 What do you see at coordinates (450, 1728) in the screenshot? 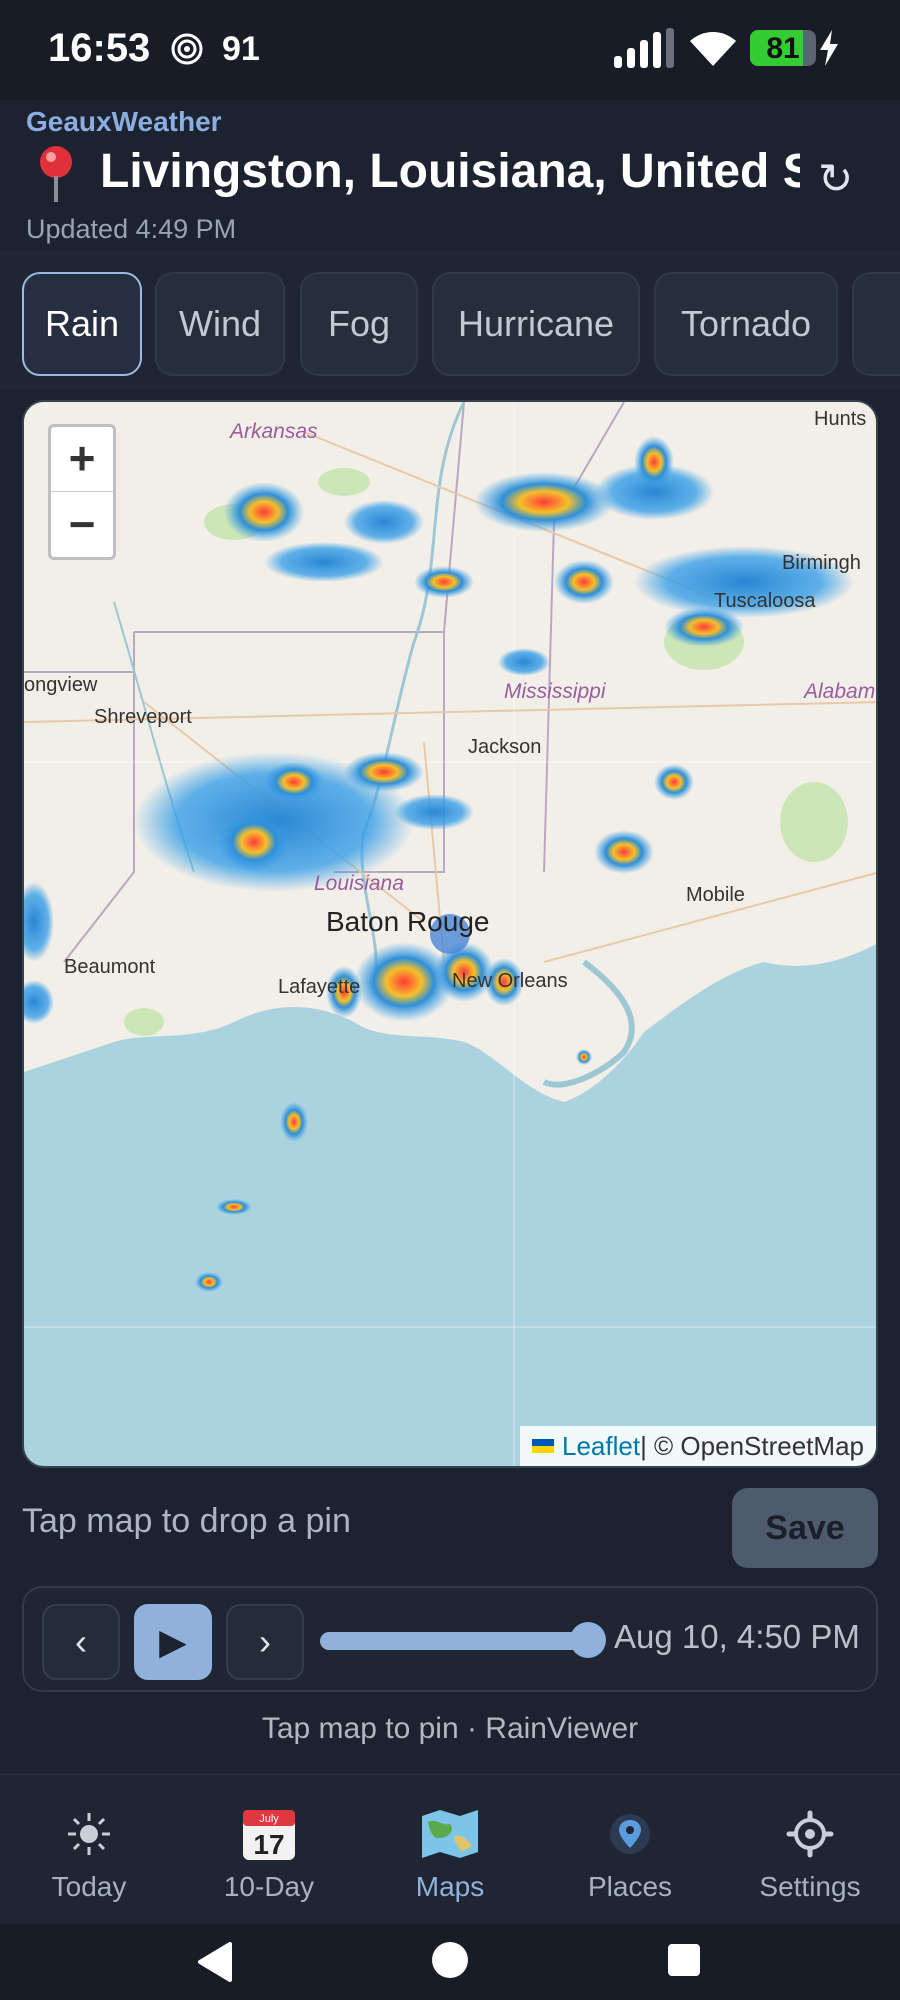
I see `map-footnote: Tap map to pin · RainViewer` at bounding box center [450, 1728].